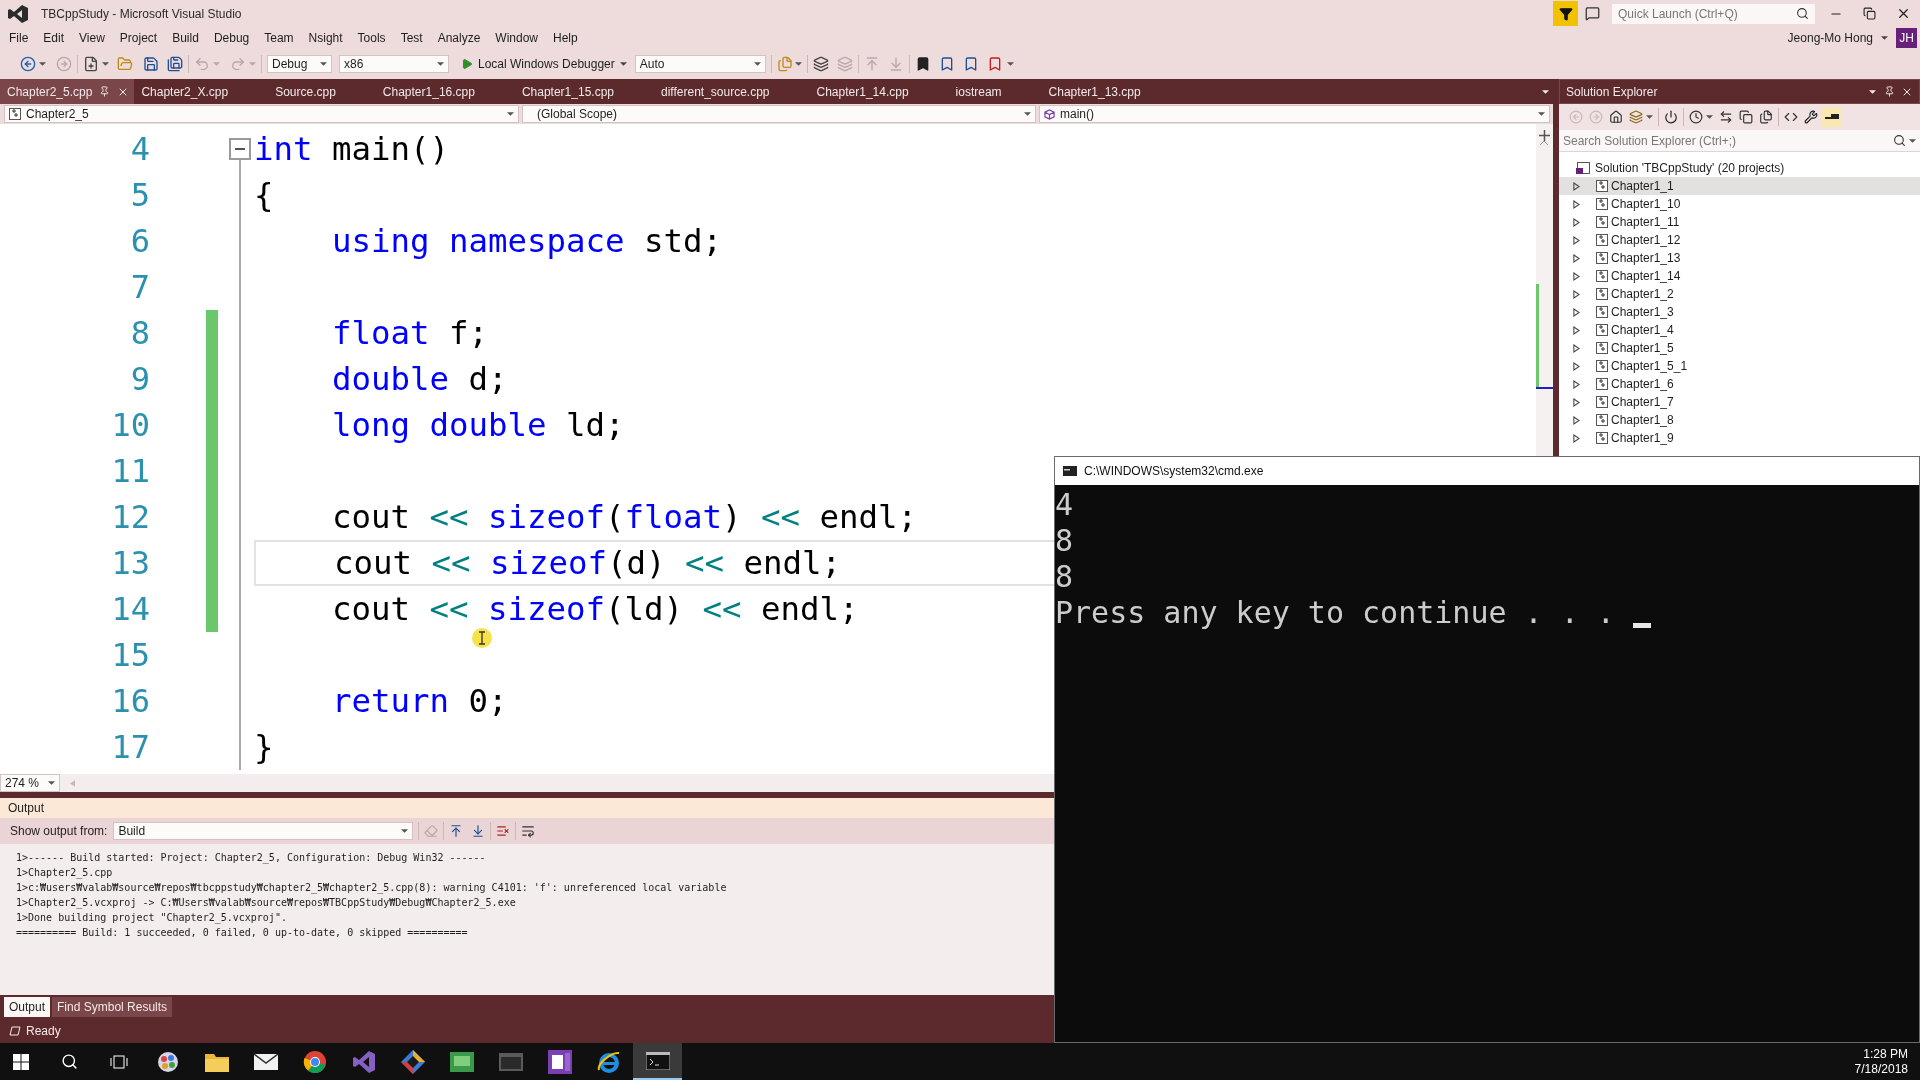  I want to click on project-dropdown: Chapter2_5, so click(261, 114).